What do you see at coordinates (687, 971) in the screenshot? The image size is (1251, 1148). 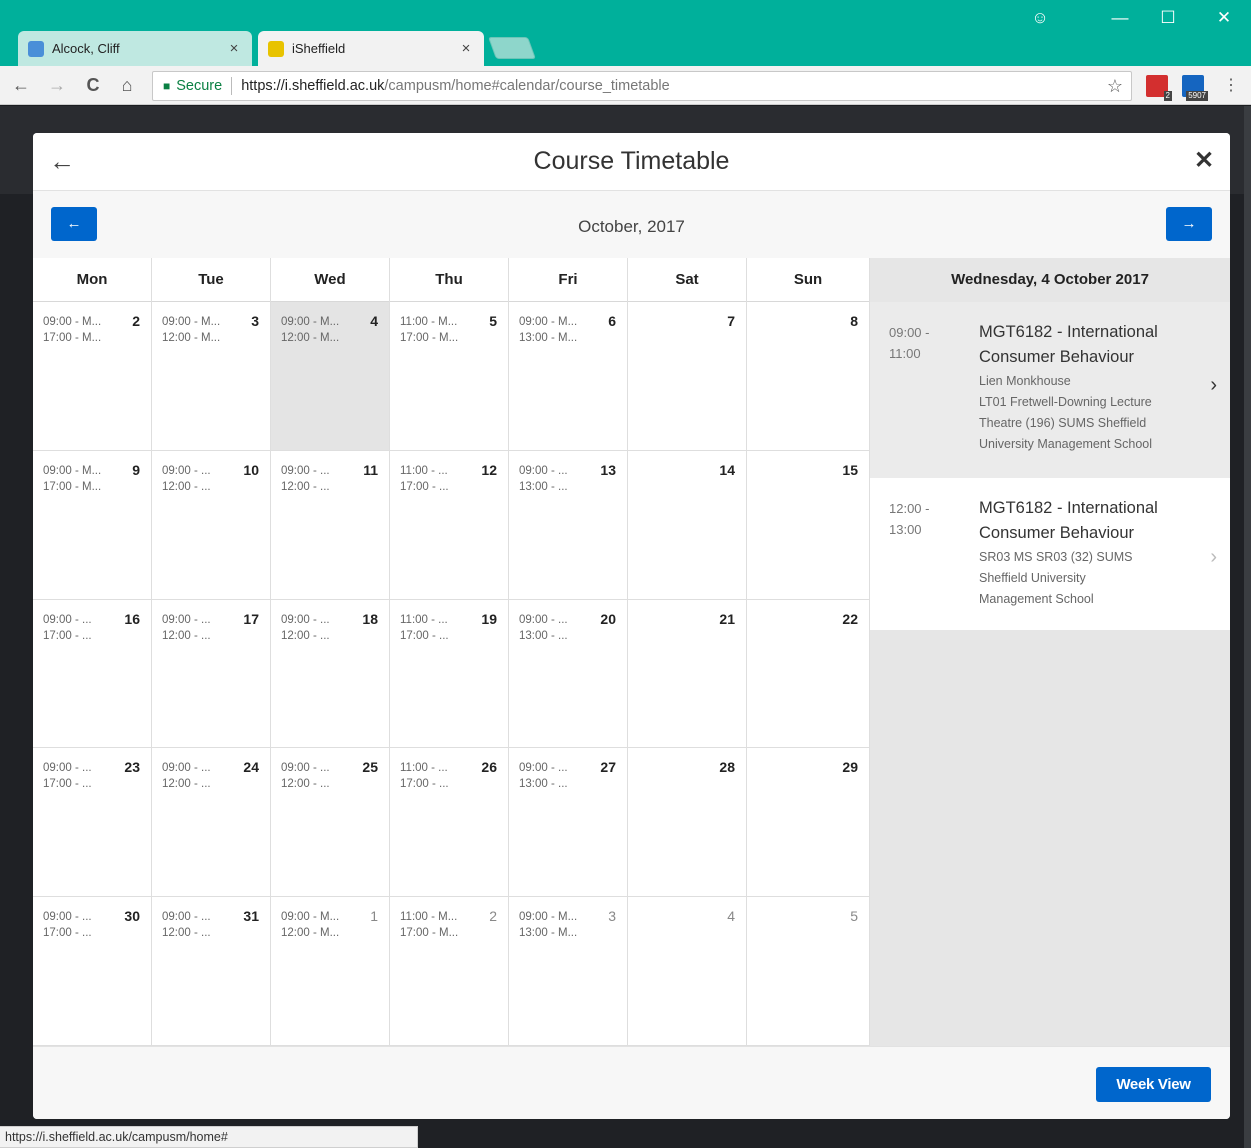 I see `calendar-day-cell: 4` at bounding box center [687, 971].